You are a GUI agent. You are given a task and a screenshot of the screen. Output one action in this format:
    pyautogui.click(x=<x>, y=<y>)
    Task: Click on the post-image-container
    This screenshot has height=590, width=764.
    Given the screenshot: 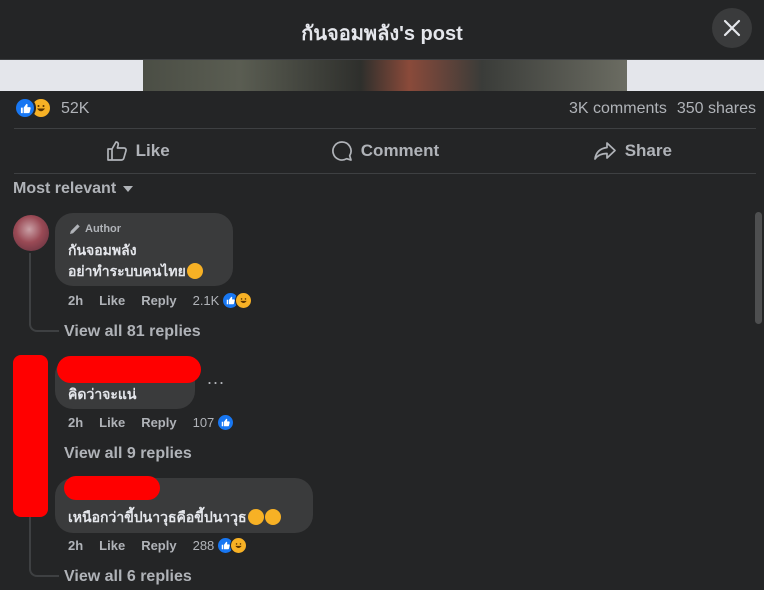 What is the action you would take?
    pyautogui.click(x=382, y=75)
    